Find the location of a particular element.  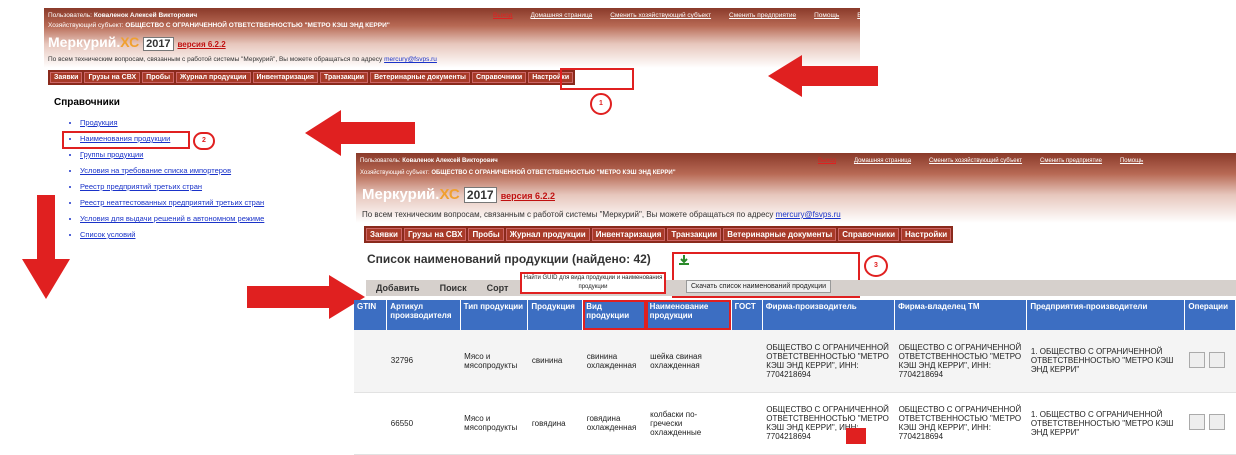

download-list-button: Скачать список наименований продукции is located at coordinates (759, 286).